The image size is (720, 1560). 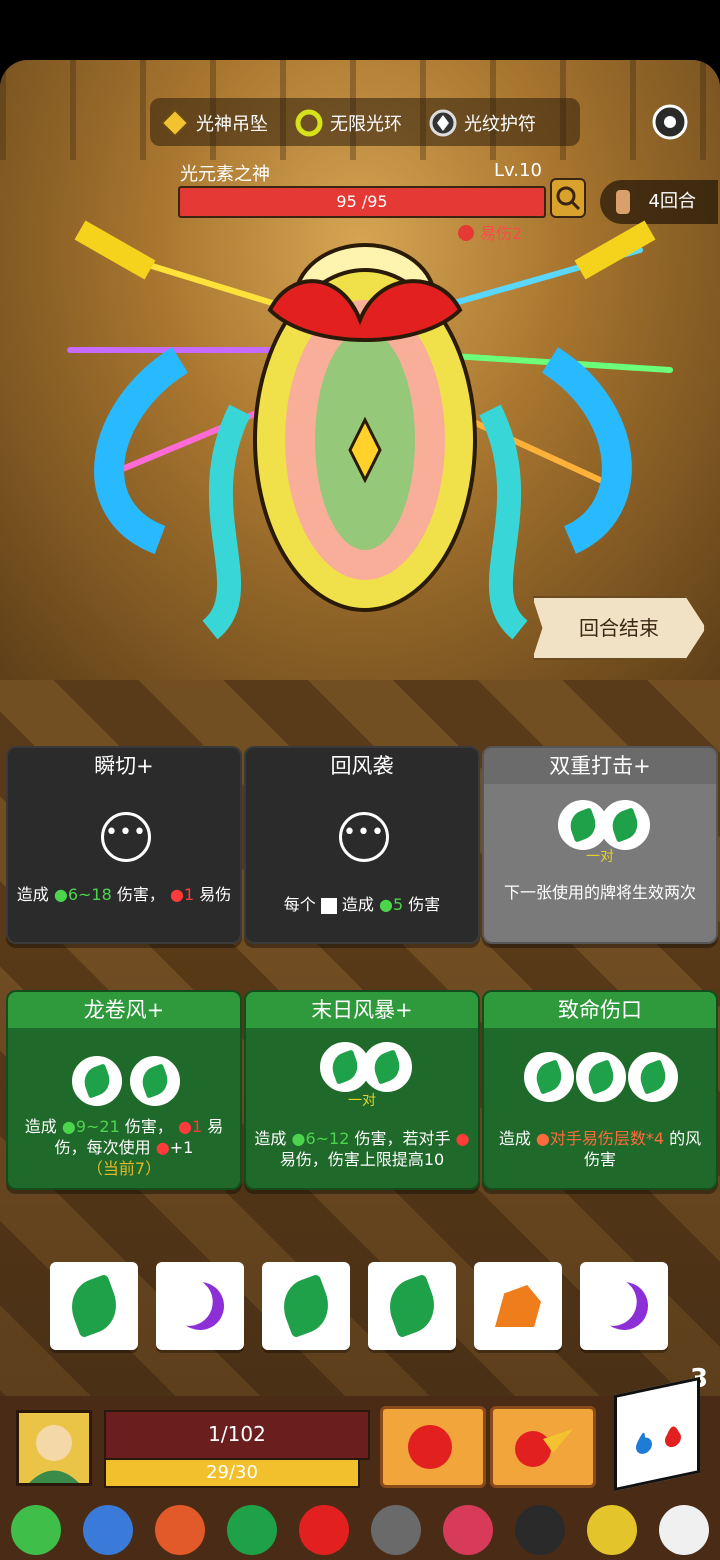 I want to click on card-title: 回风袭, so click(x=362, y=766).